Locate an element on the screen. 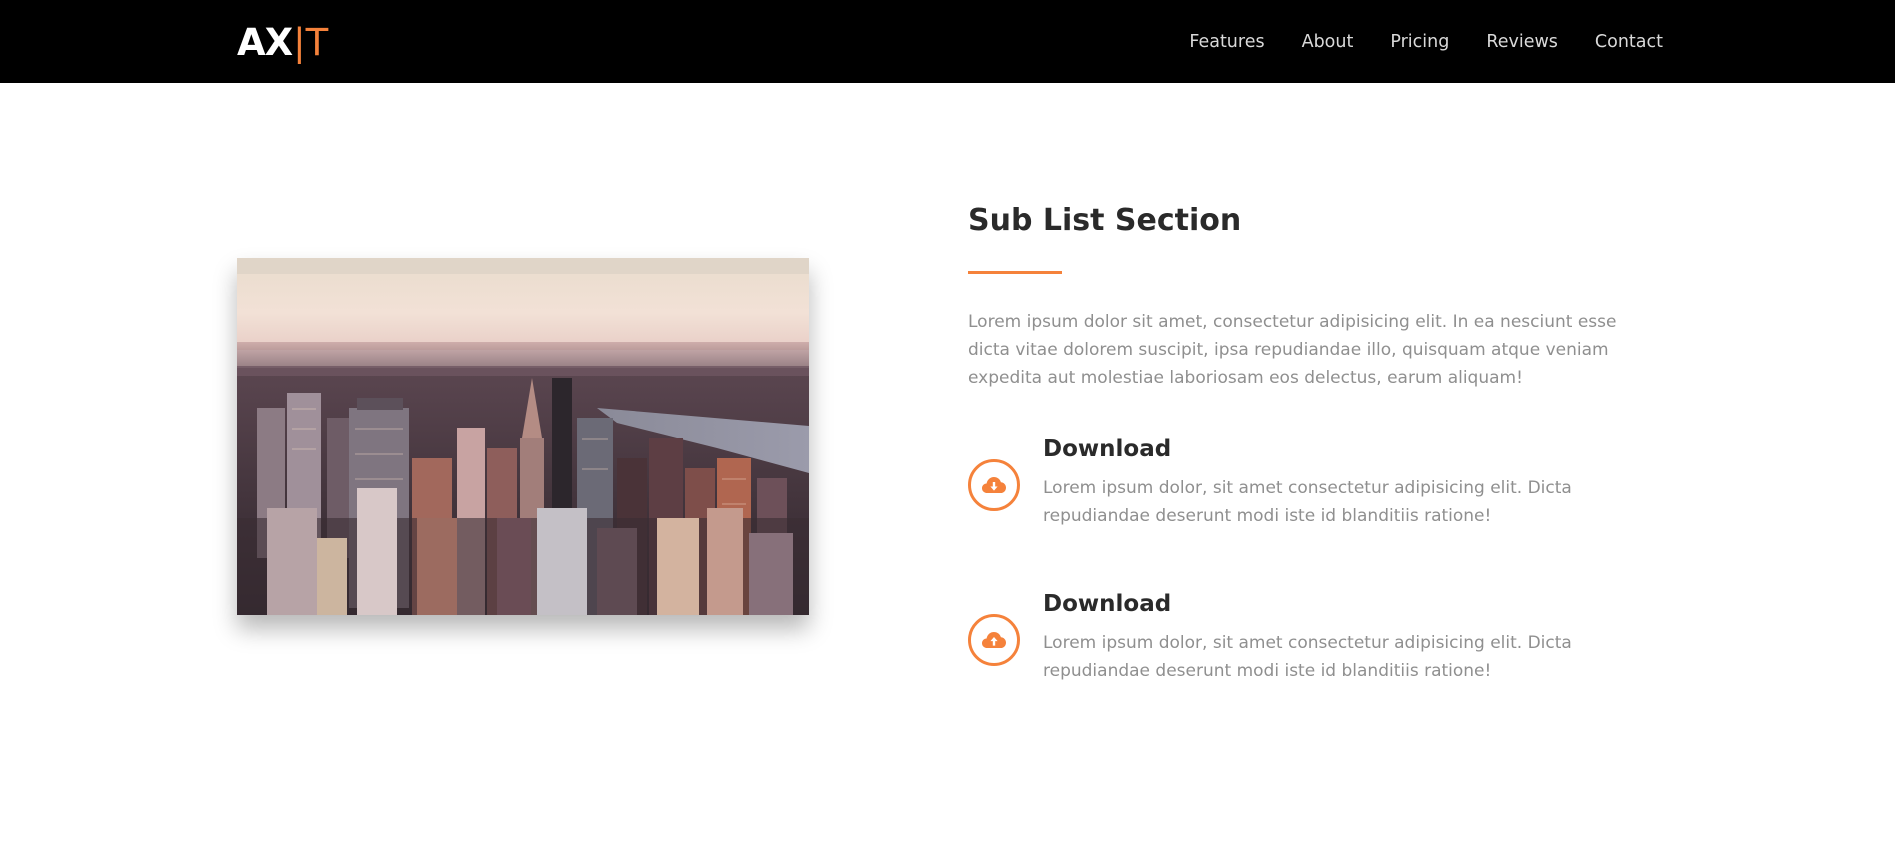  cloud-download-icon is located at coordinates (994, 485).